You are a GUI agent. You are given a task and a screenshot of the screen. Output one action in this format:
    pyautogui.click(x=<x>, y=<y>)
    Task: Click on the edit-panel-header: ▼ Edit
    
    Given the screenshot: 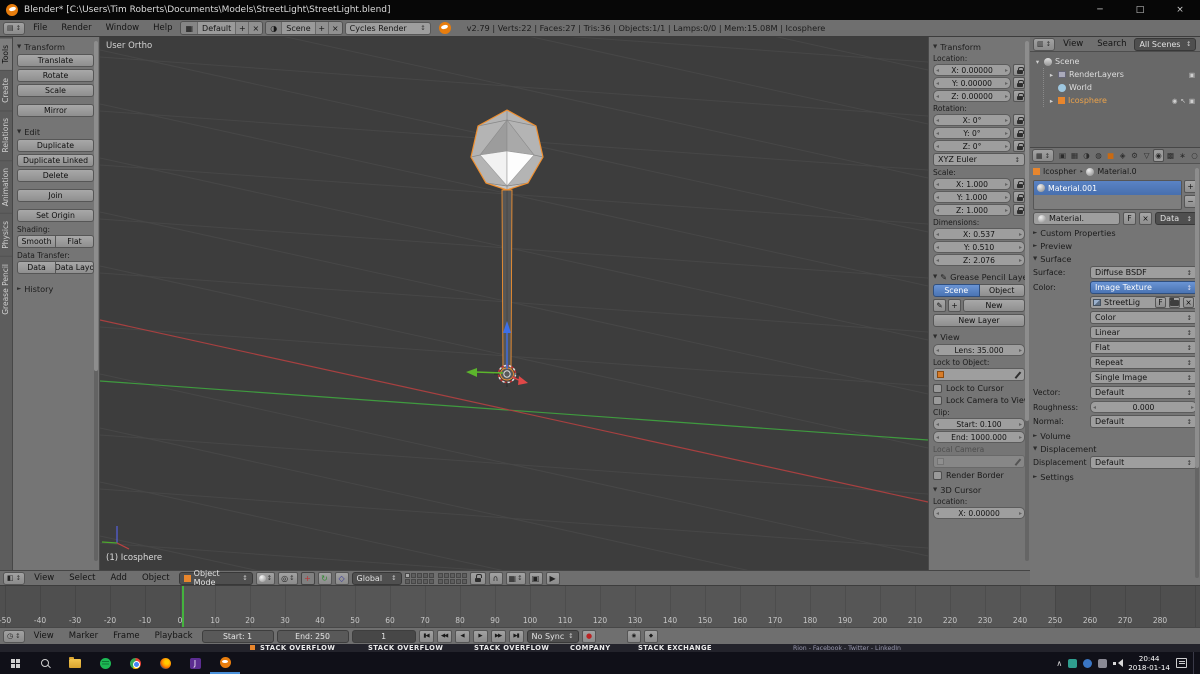 What is the action you would take?
    pyautogui.click(x=55, y=132)
    